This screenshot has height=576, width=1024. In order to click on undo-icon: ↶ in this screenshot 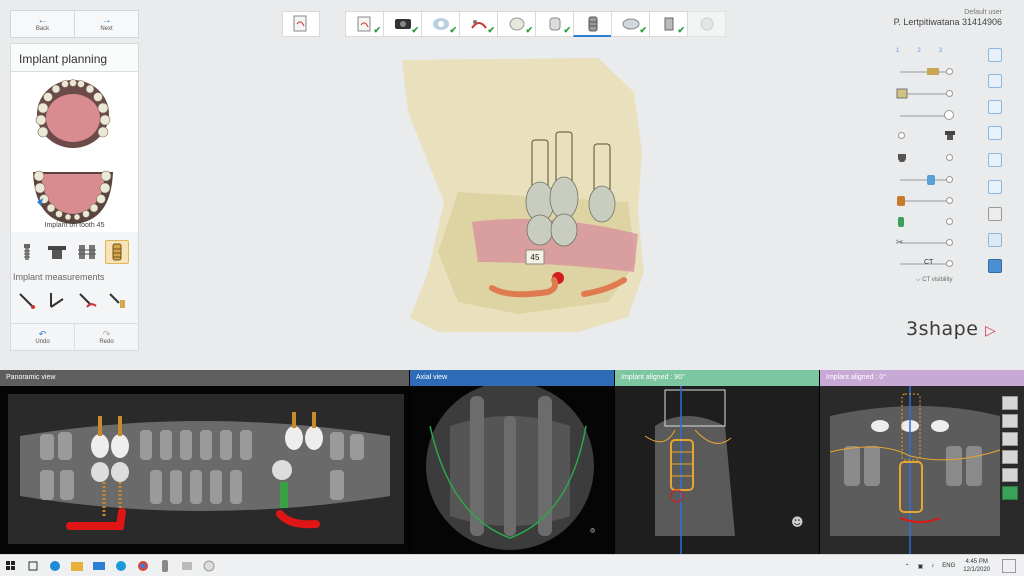, I will do `click(42, 334)`.